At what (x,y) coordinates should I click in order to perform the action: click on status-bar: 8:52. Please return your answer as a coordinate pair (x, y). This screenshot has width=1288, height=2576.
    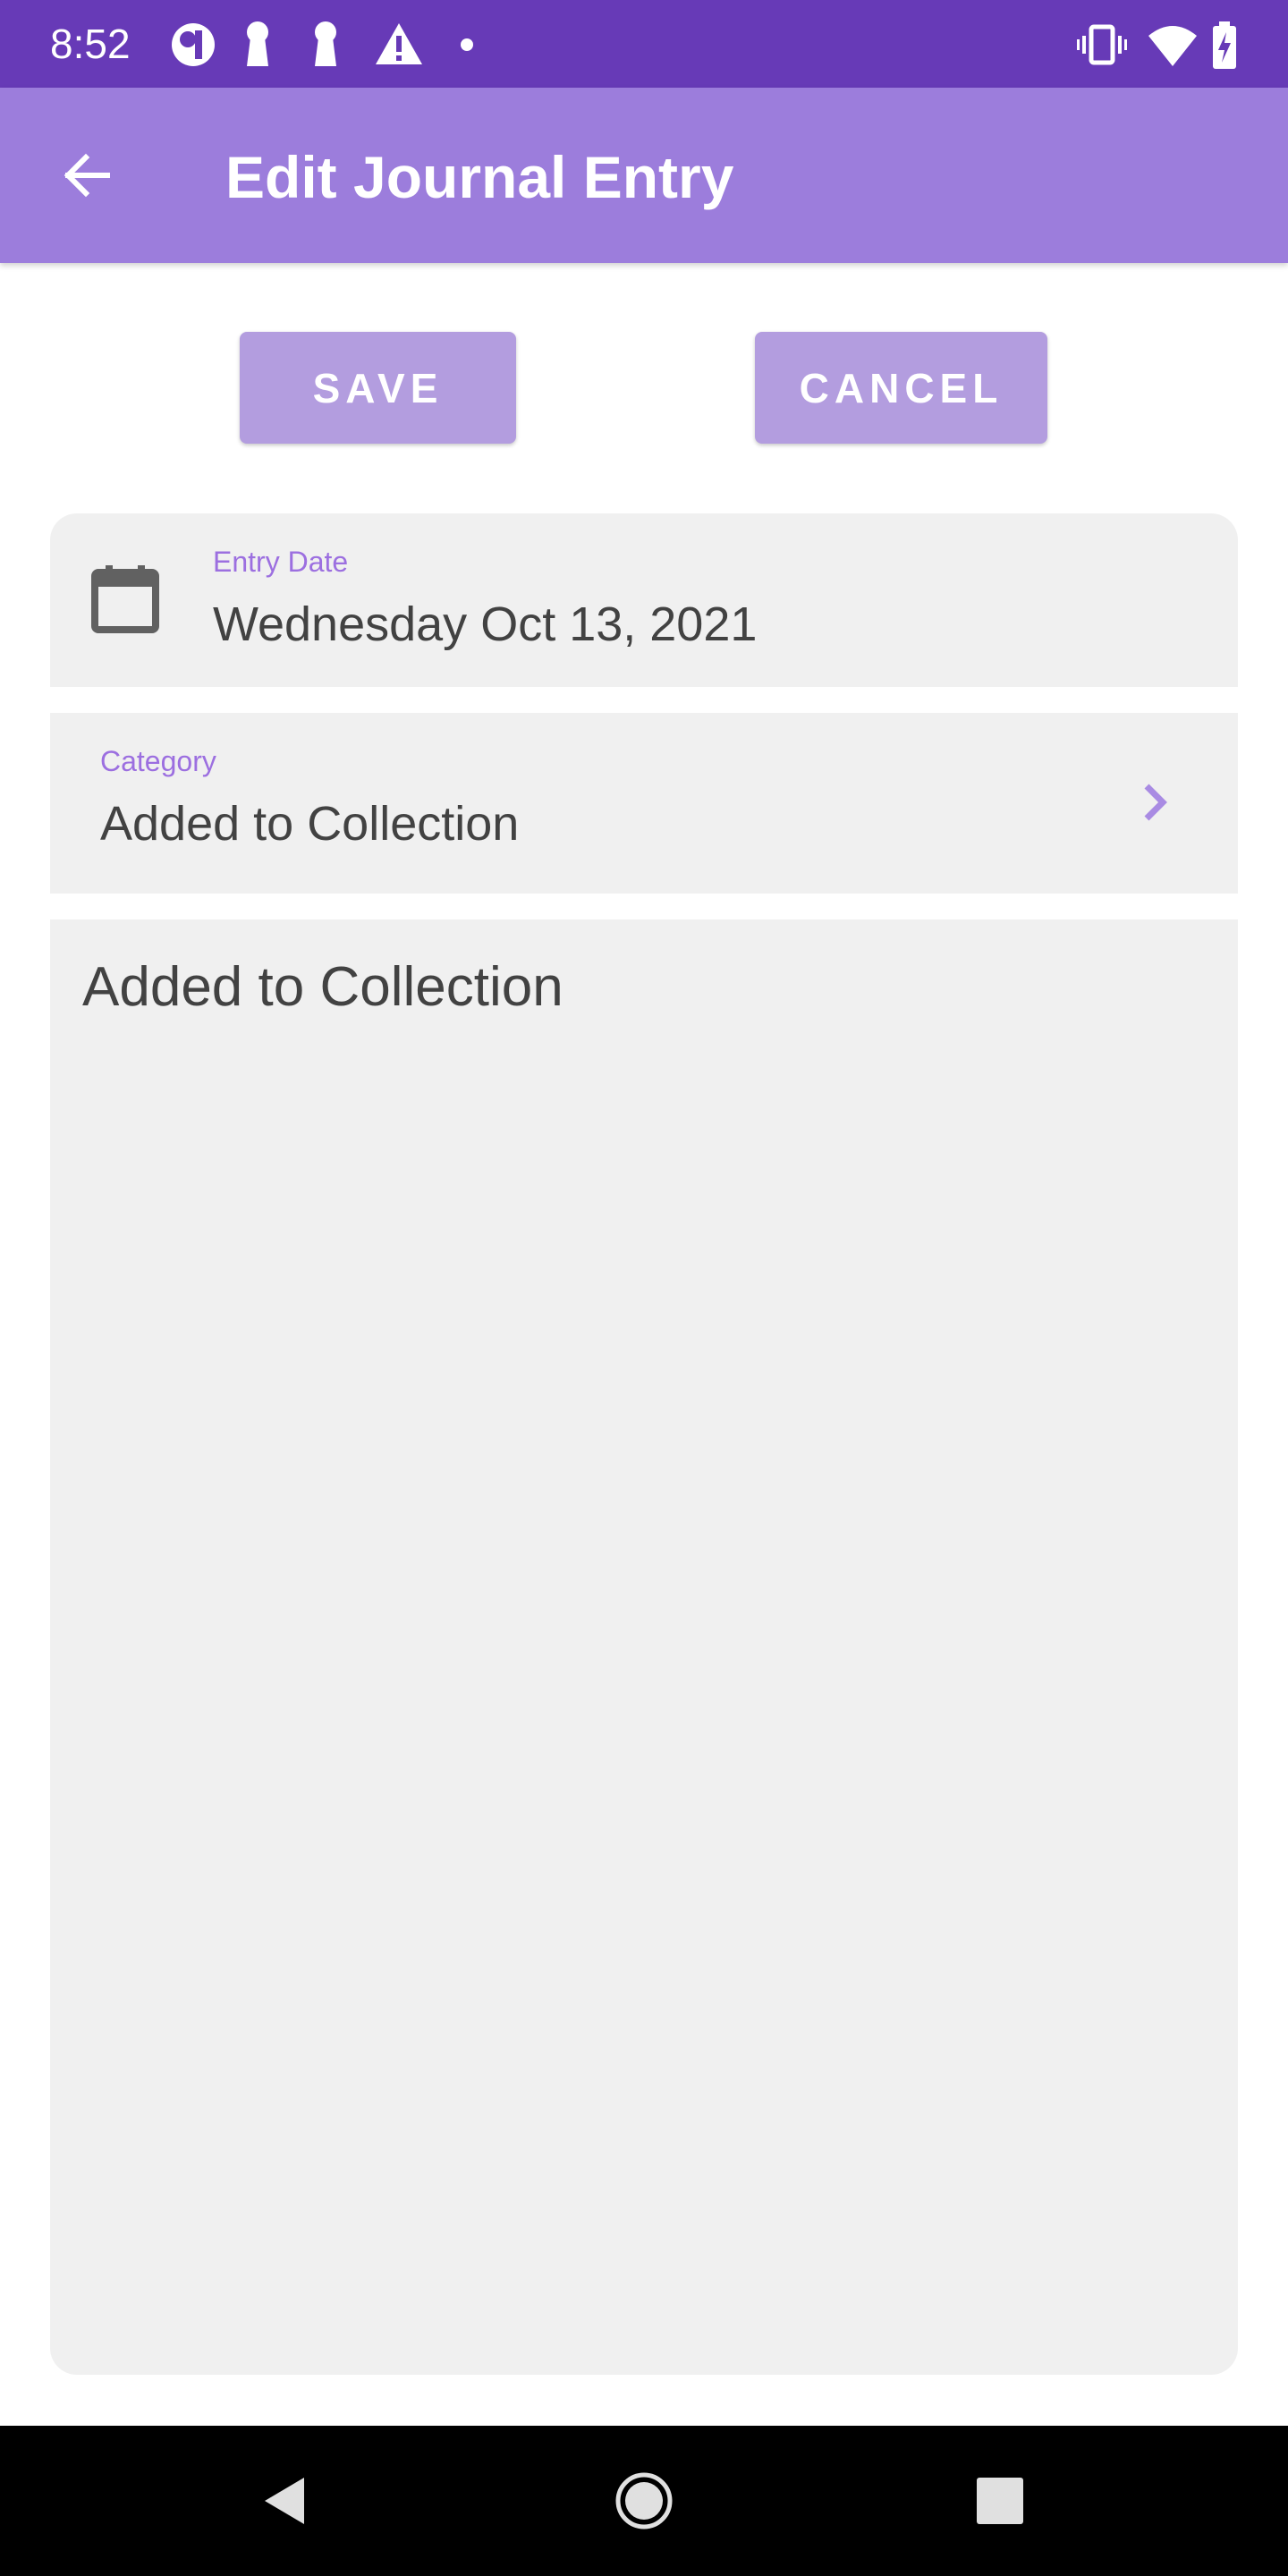
    Looking at the image, I should click on (644, 44).